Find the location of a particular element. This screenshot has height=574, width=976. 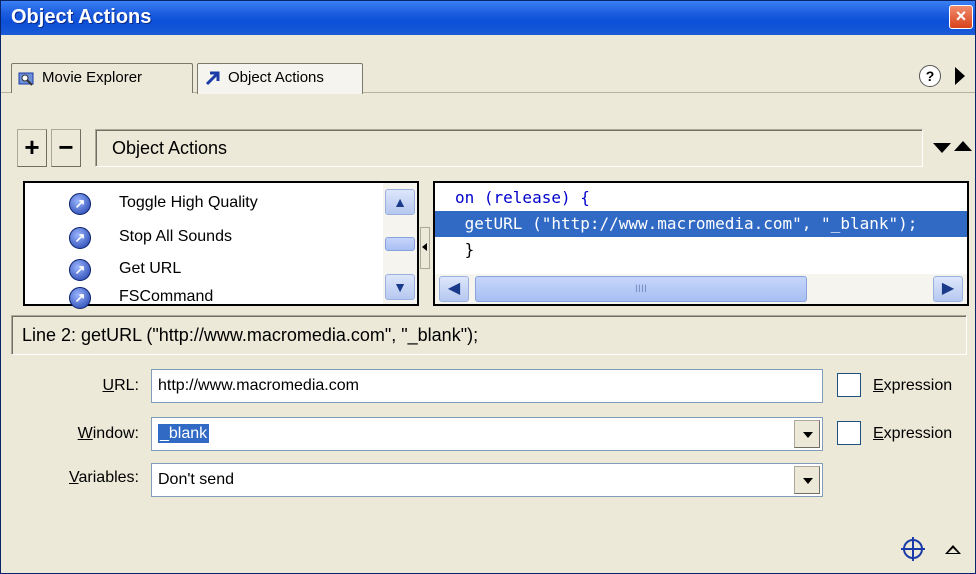

list-item: ↗ FSCommand is located at coordinates (205, 291).